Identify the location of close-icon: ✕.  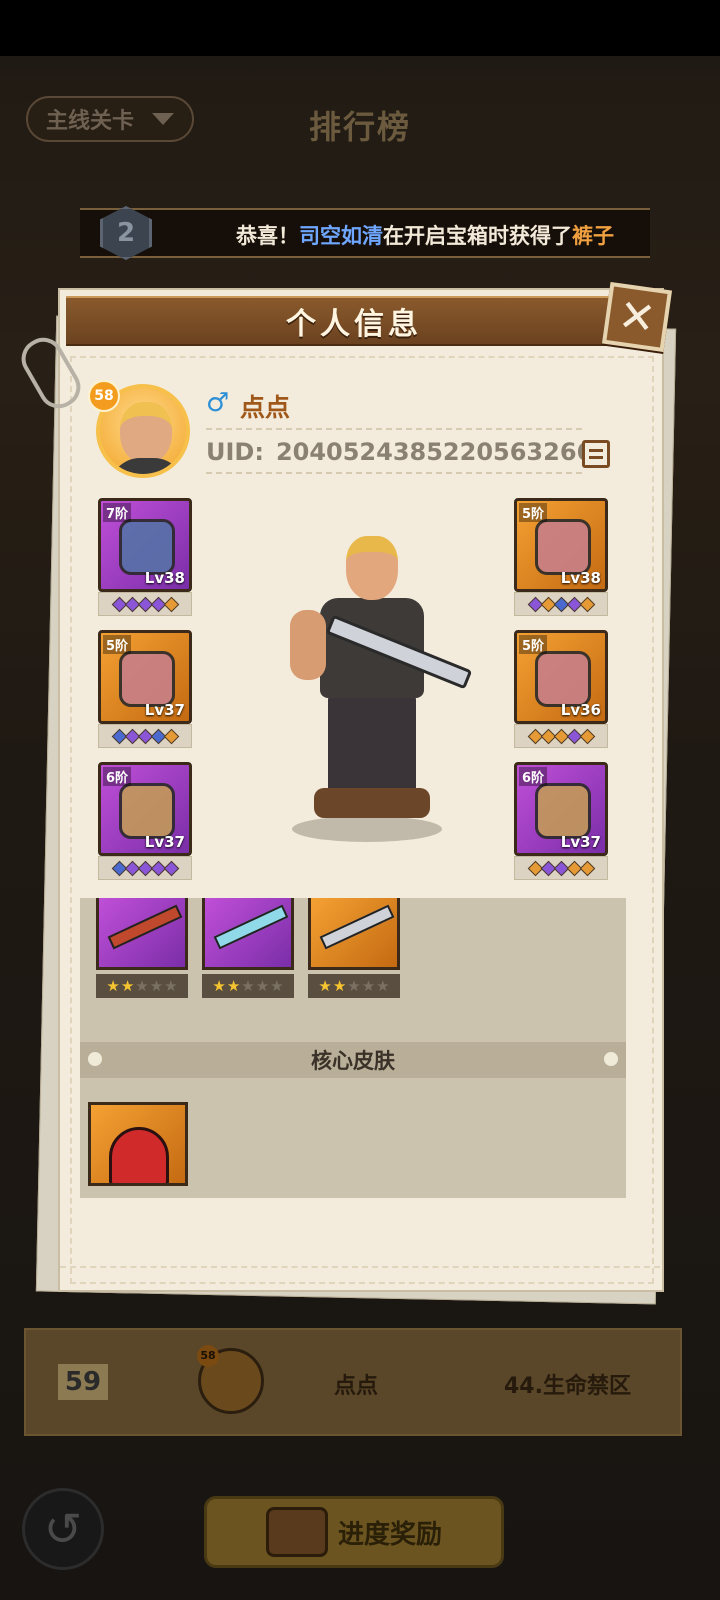
(637, 317).